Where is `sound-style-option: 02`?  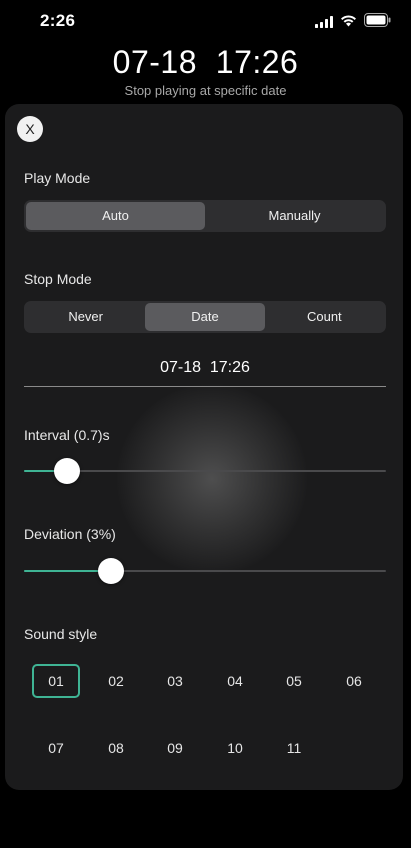 sound-style-option: 02 is located at coordinates (116, 681).